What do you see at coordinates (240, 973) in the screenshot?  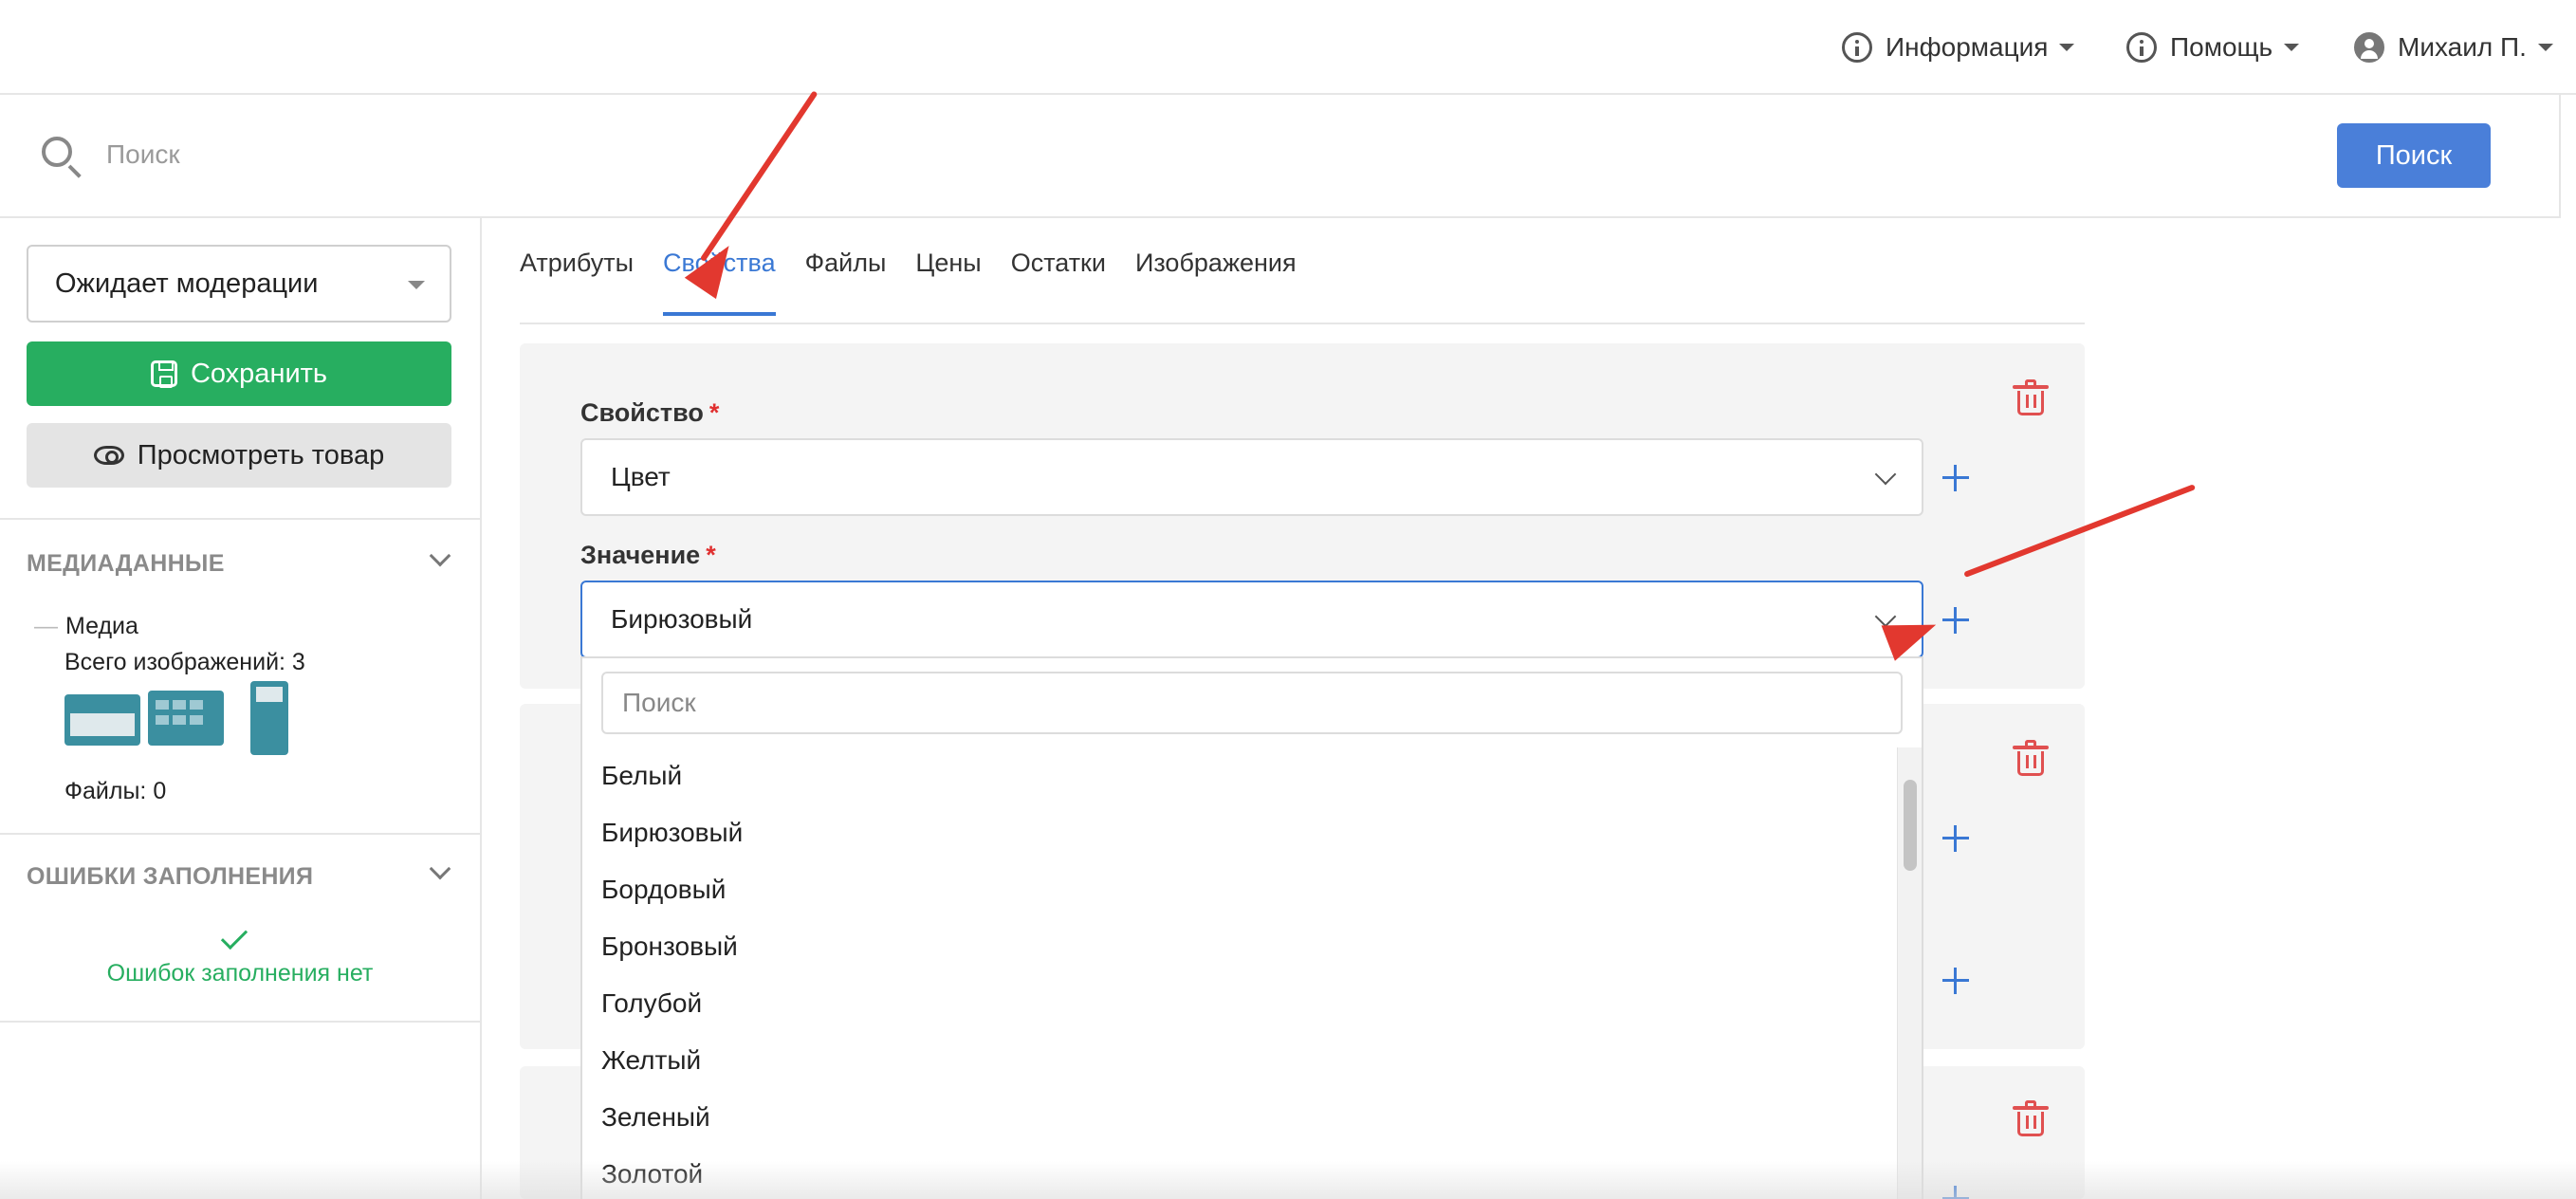 I see `no-errors-message: Ошибок заполнения нет` at bounding box center [240, 973].